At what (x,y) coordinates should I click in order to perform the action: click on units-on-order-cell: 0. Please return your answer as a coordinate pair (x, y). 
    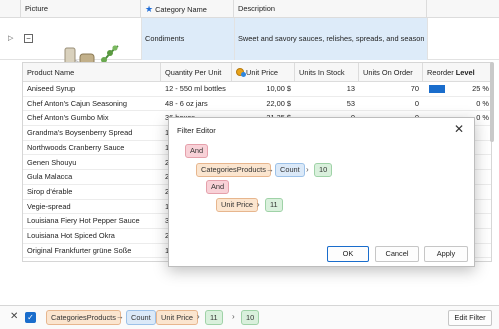
    Looking at the image, I should click on (416, 103).